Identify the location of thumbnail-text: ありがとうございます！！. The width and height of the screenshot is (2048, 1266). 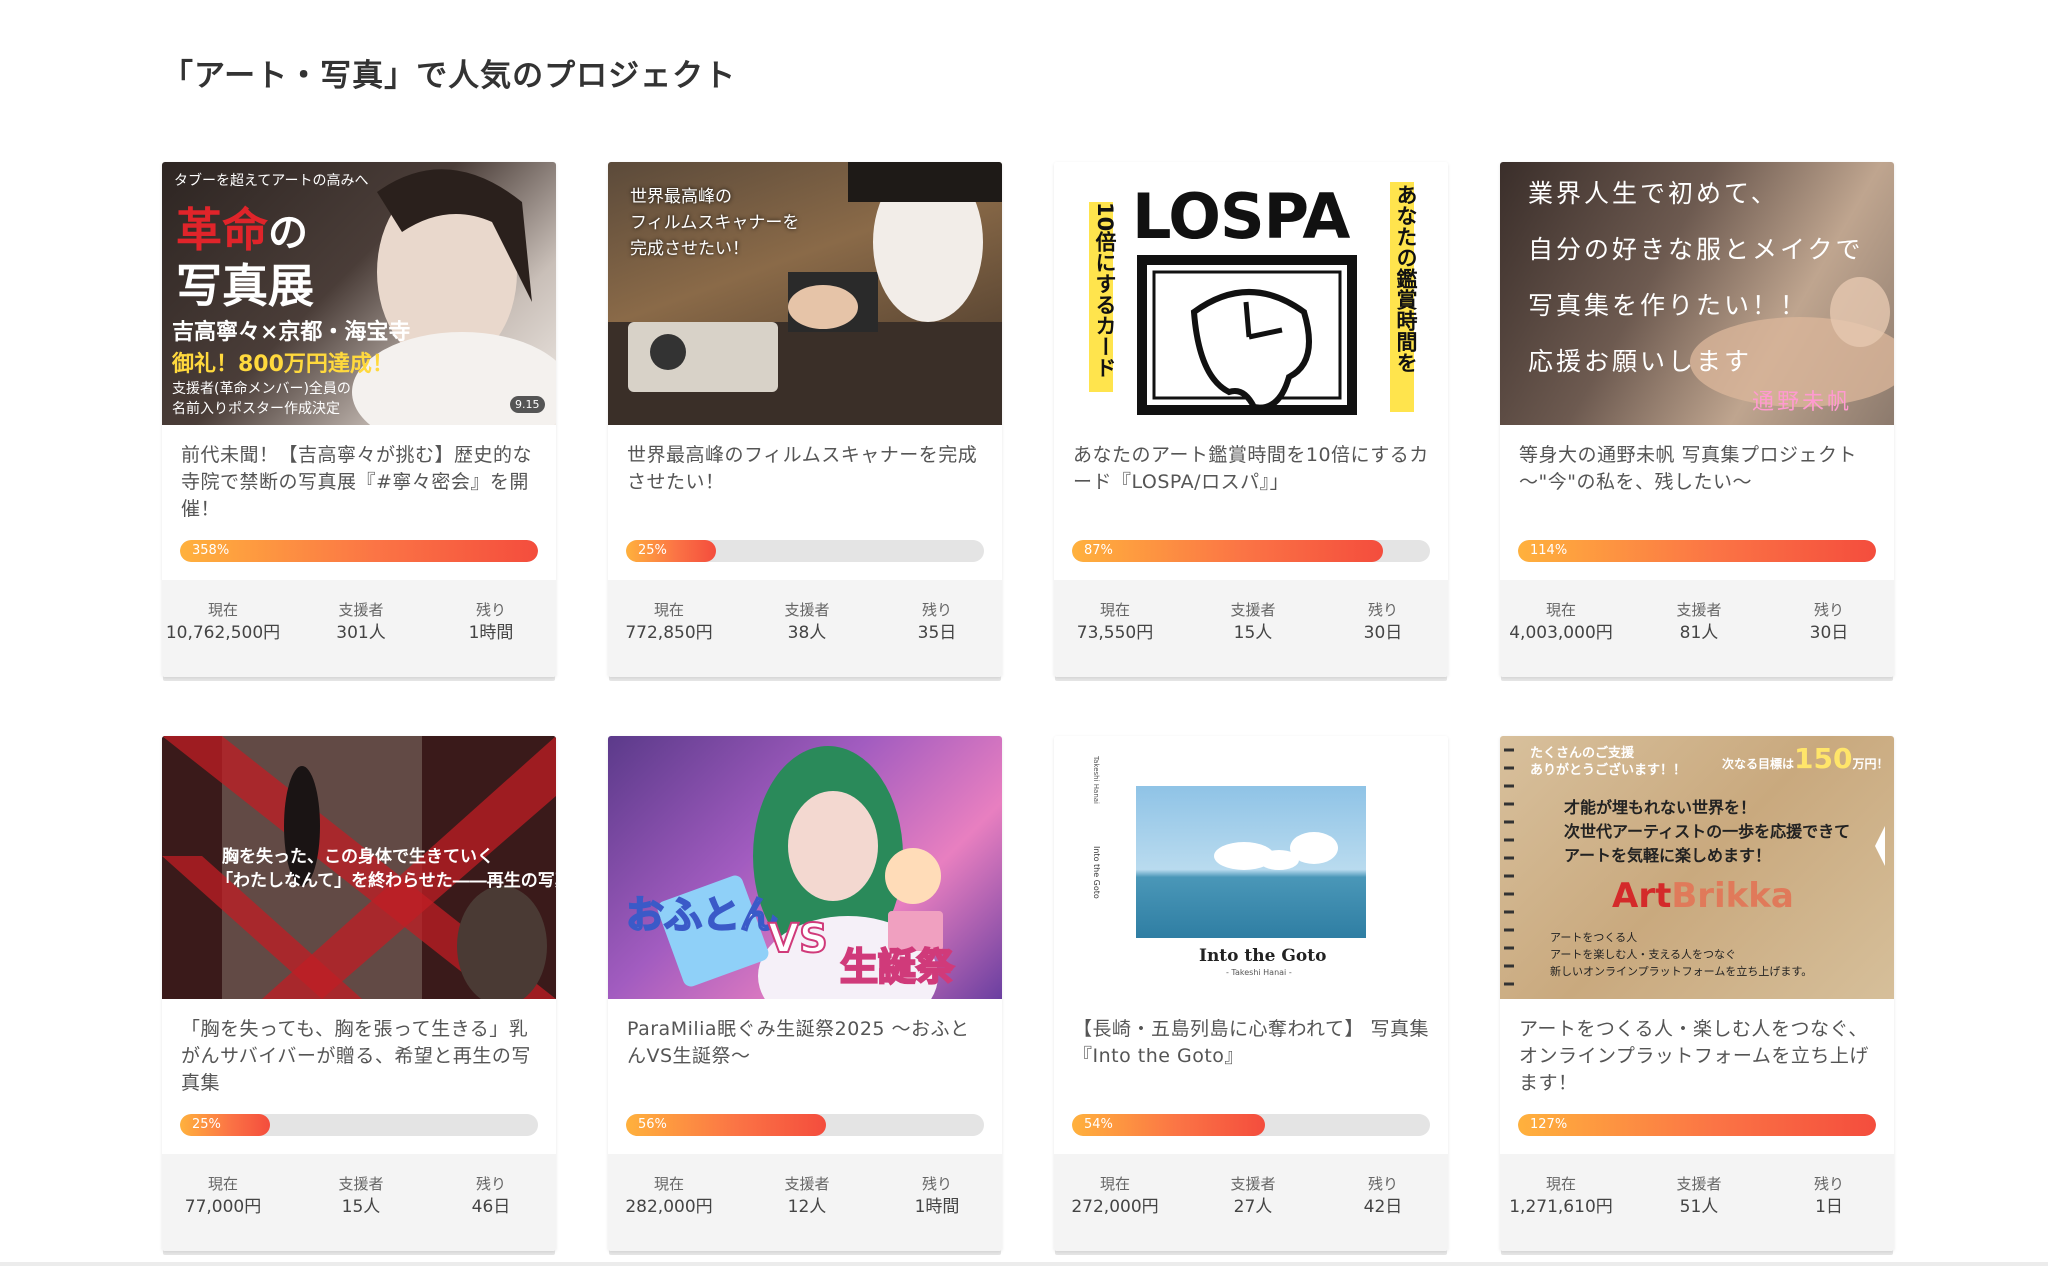
(1608, 770).